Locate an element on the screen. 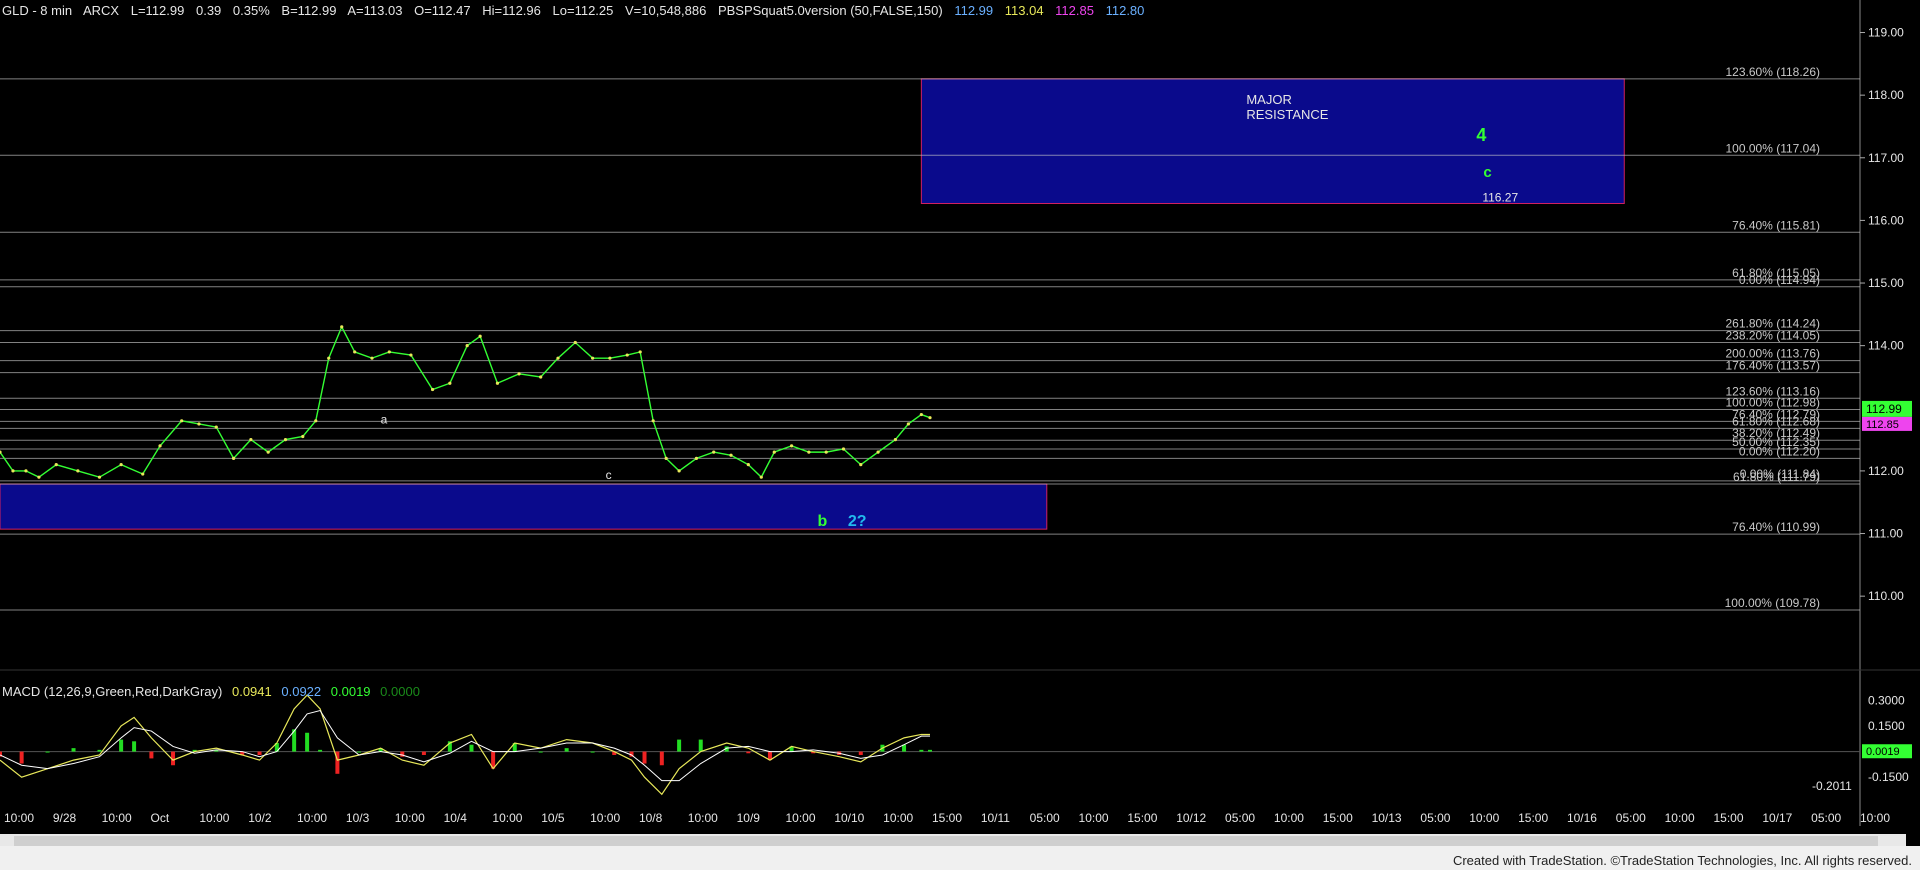 This screenshot has width=1920, height=870. price-tick-label: 111.00 is located at coordinates (1885, 534).